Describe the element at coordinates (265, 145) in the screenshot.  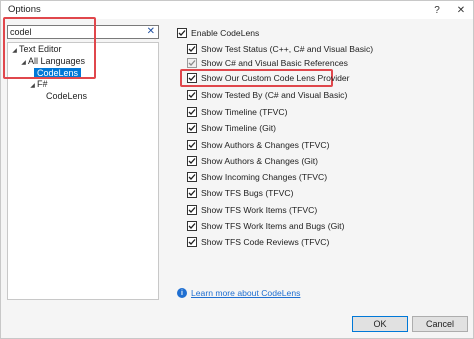
I see `checkbox-label: Show Authors & Changes (TFVC)` at that location.